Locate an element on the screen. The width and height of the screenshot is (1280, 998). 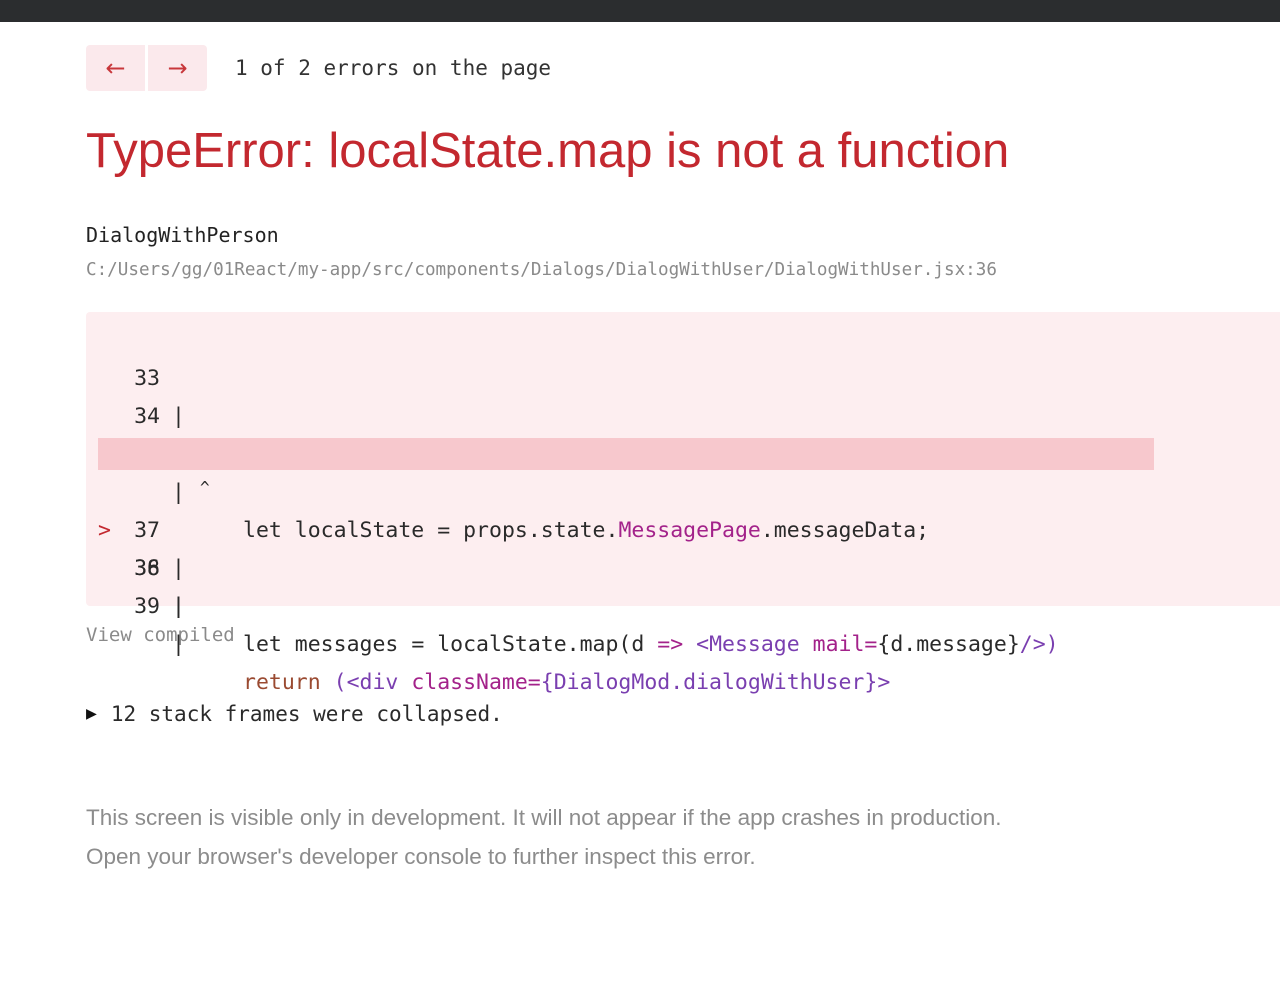
line-highlight is located at coordinates (626, 454).